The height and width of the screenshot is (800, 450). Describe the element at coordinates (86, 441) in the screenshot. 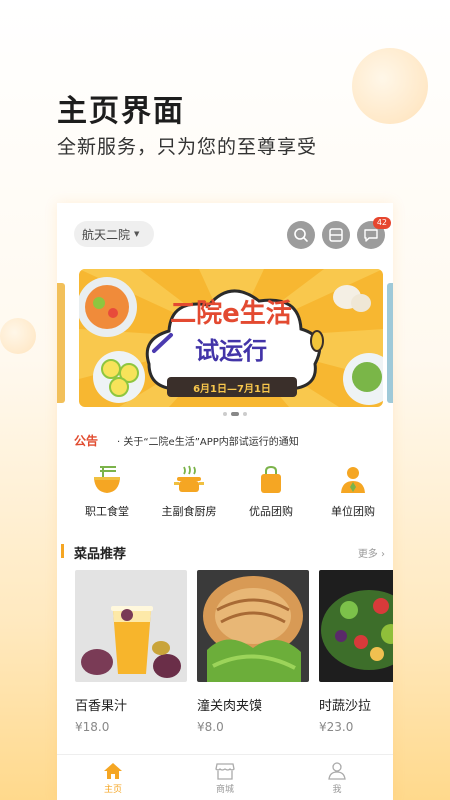

I see `notice-label: 公告` at that location.